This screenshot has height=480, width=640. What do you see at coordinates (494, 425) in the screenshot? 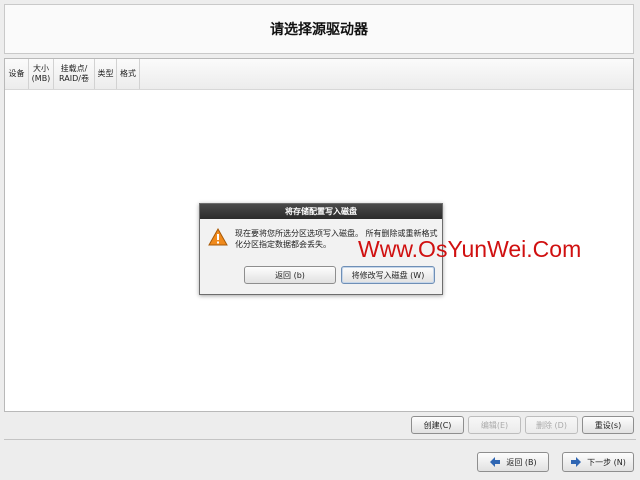
I see `edit-button: 编辑(E)` at bounding box center [494, 425].